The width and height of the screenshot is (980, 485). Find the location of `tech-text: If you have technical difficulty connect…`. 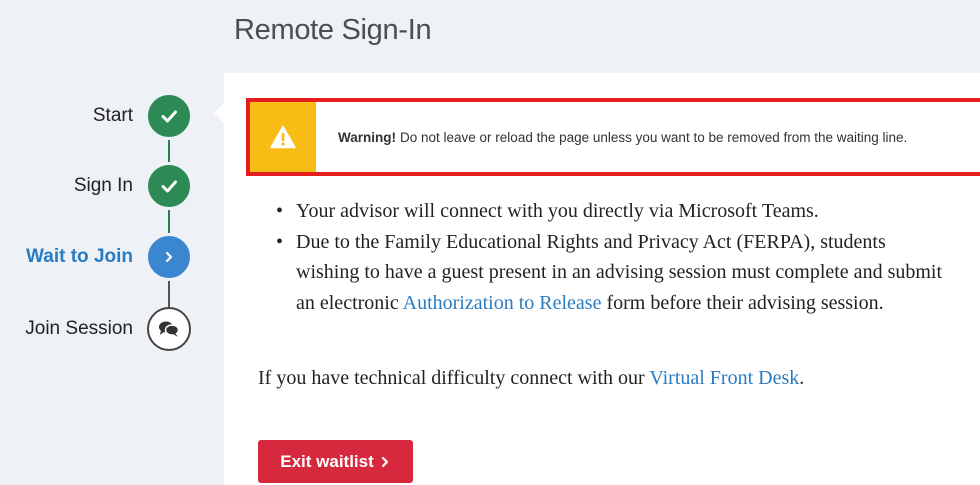

tech-text: If you have technical difficulty connect… is located at coordinates (454, 378).